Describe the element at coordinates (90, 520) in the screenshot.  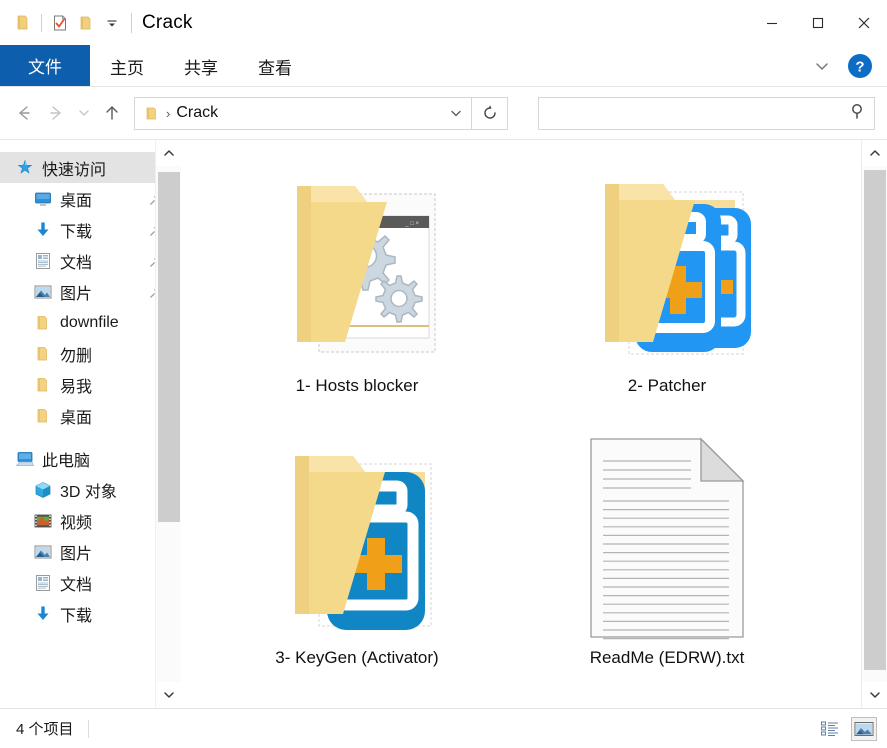
I see `sidebar-item-11: 视频` at that location.